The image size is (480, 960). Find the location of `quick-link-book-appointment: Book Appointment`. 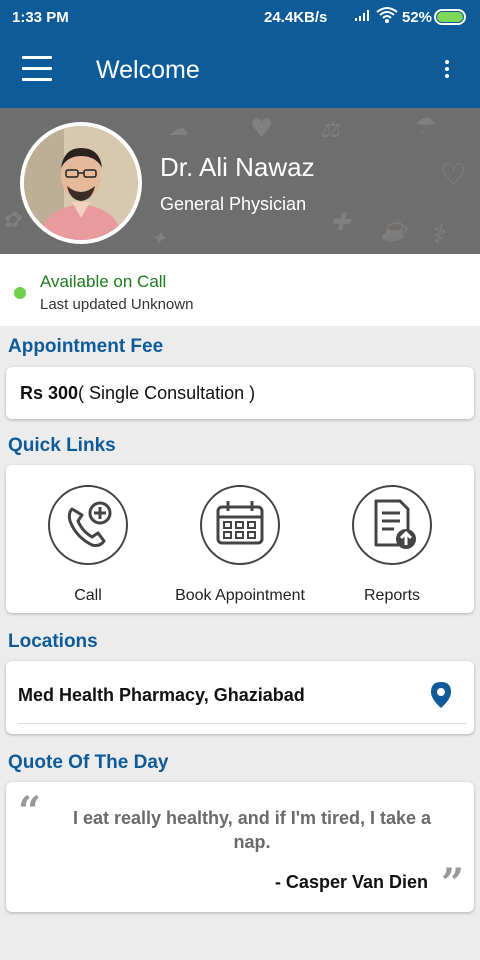

quick-link-book-appointment: Book Appointment is located at coordinates (240, 545).